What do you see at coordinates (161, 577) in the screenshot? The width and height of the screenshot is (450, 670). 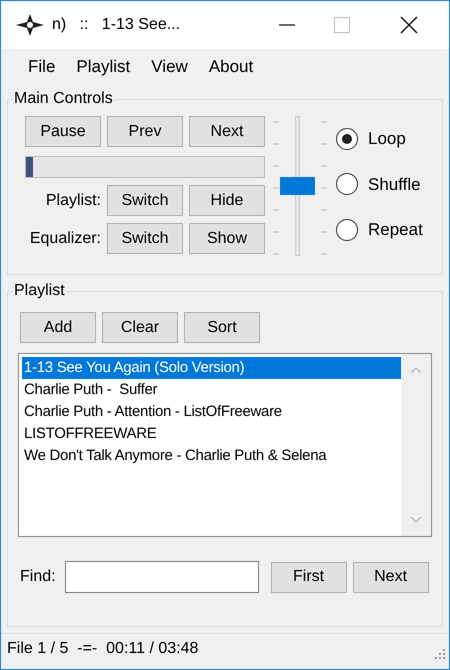 I see `find-field` at bounding box center [161, 577].